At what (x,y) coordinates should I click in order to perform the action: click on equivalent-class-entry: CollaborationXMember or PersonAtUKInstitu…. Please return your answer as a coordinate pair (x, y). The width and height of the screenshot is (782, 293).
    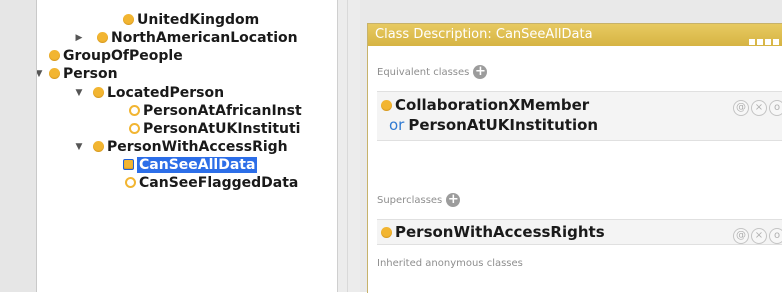
    Looking at the image, I should click on (579, 116).